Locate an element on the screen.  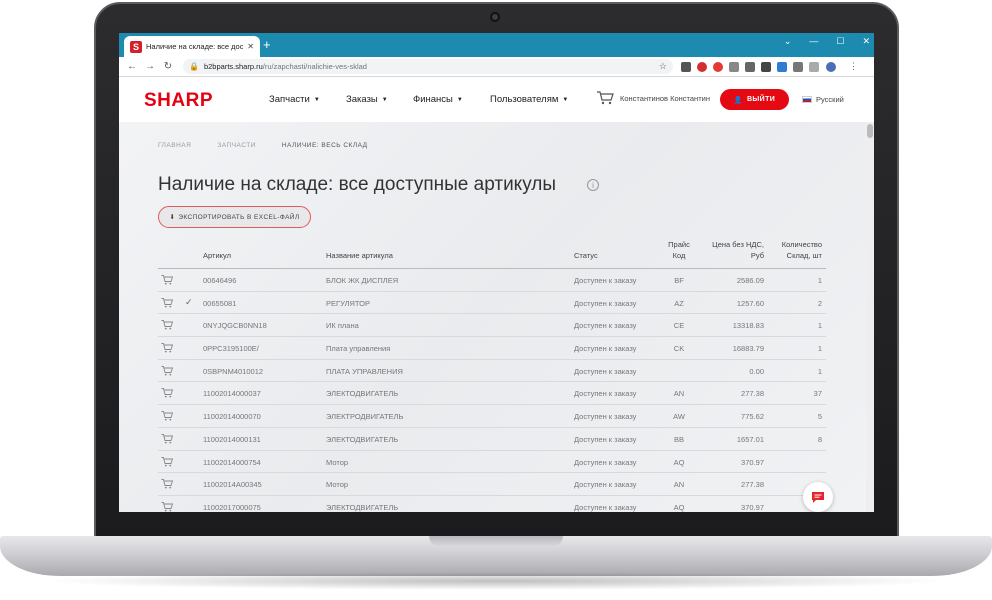
minimize-button: — is located at coordinates (813, 41).